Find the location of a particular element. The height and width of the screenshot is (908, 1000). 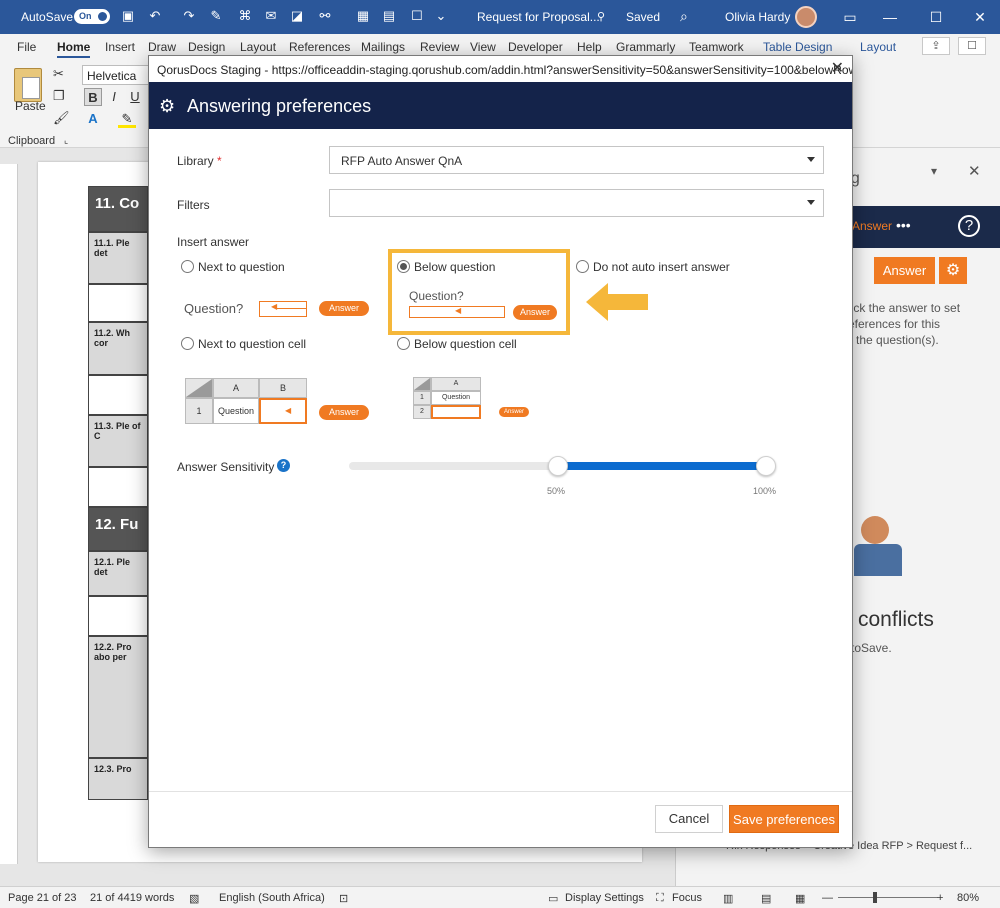

below-question-label: Below question is located at coordinates (454, 267).